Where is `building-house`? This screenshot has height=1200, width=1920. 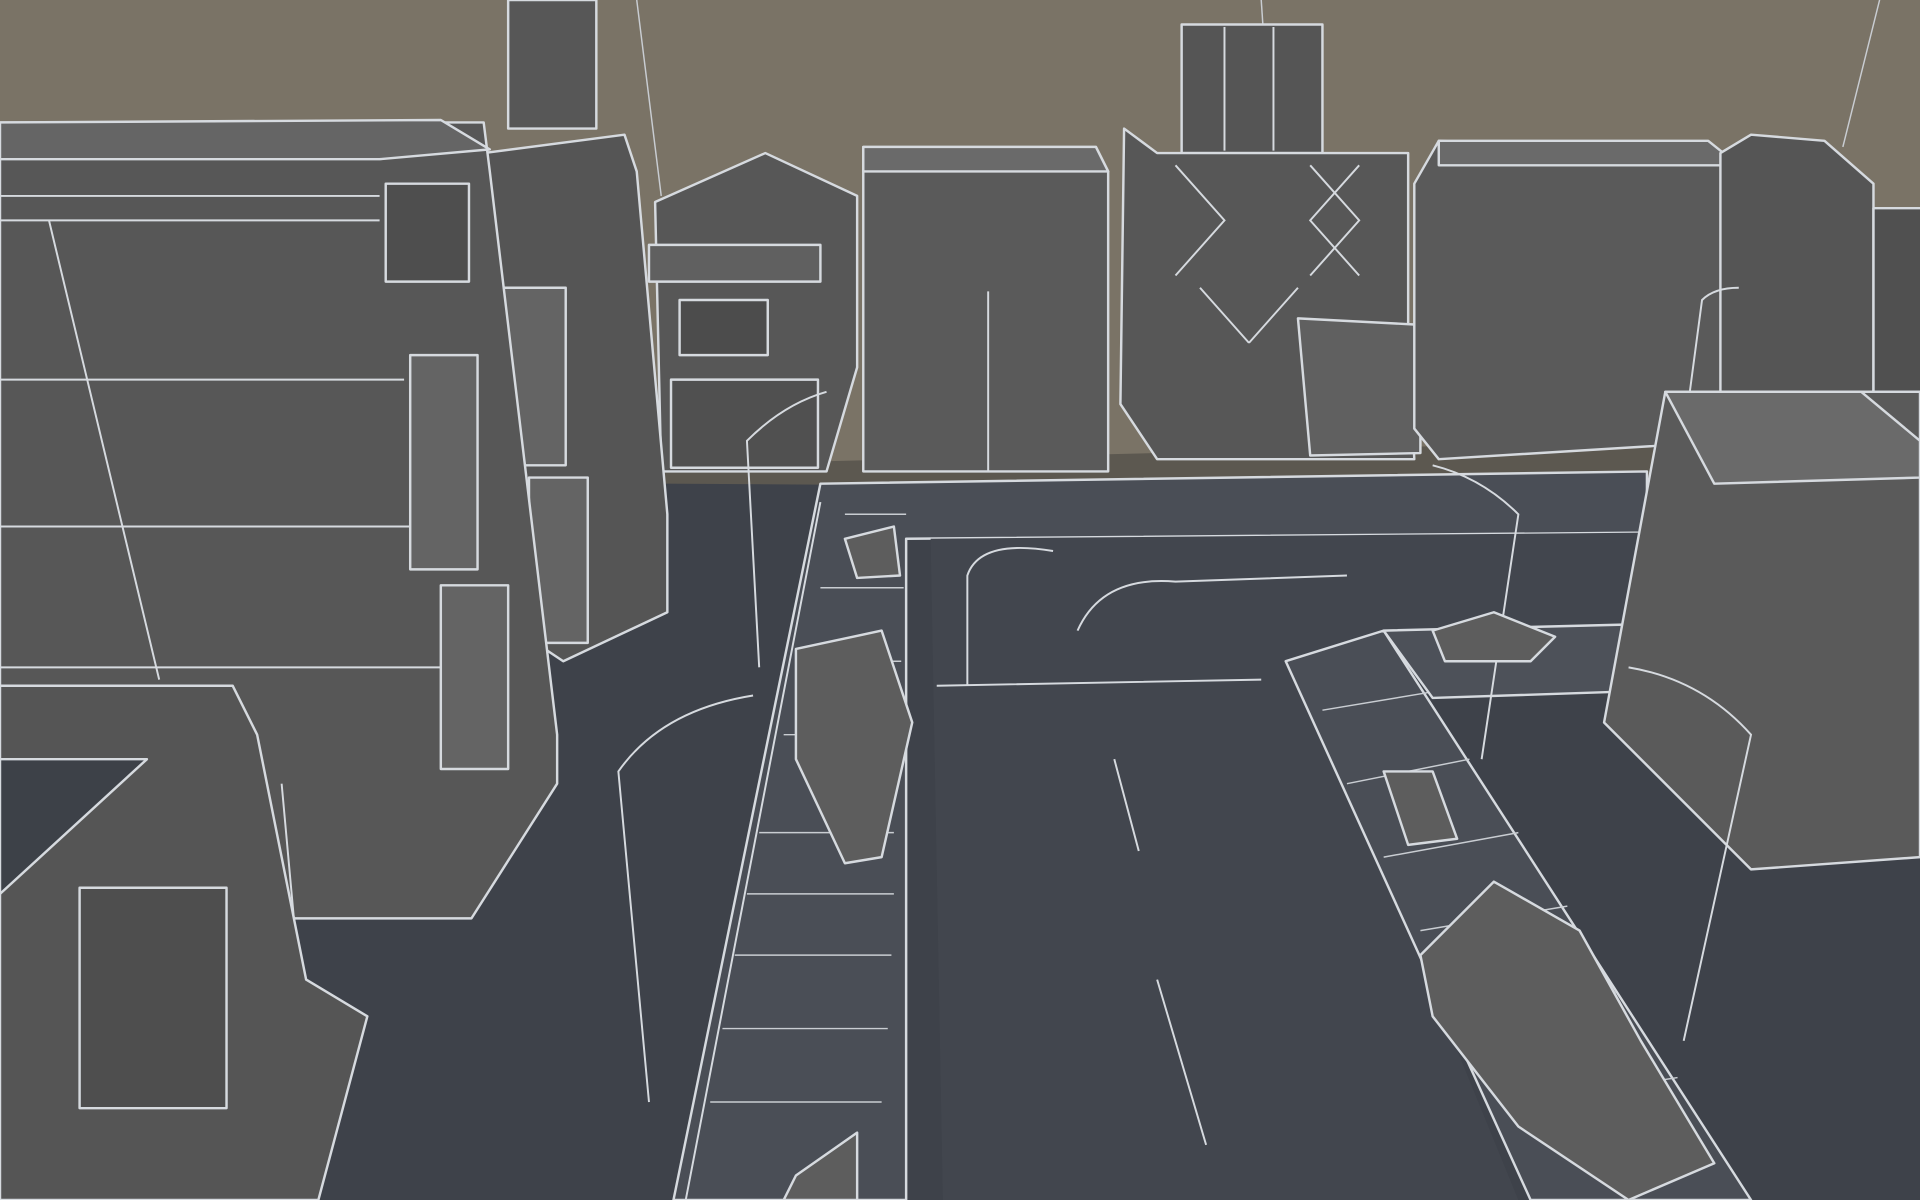 building-house is located at coordinates (753, 312).